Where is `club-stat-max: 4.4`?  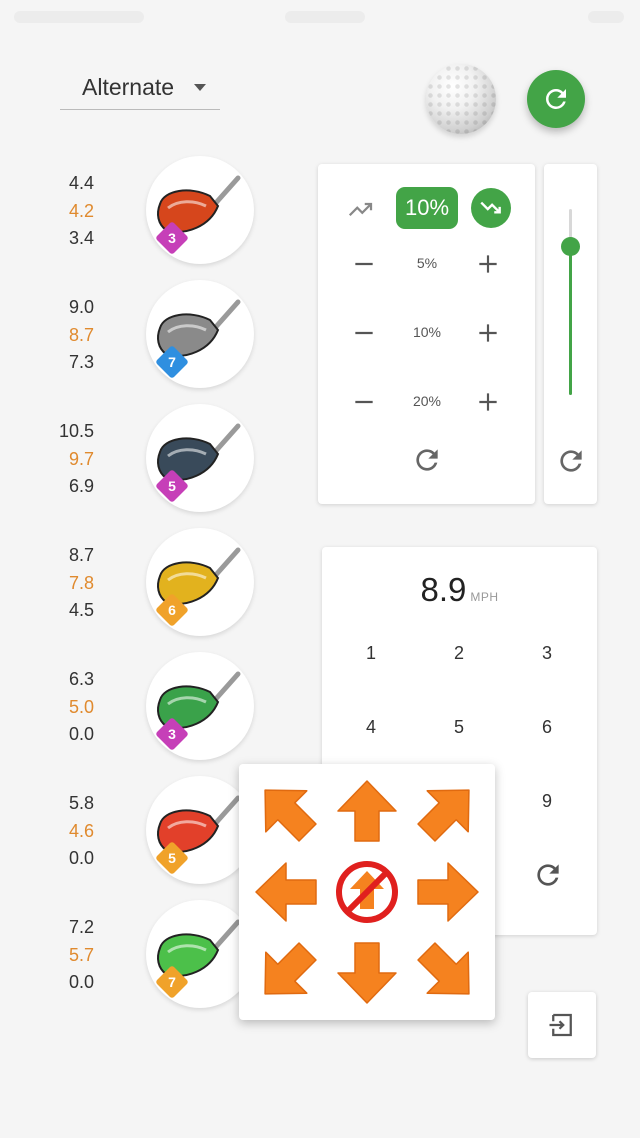 club-stat-max: 4.4 is located at coordinates (81, 183).